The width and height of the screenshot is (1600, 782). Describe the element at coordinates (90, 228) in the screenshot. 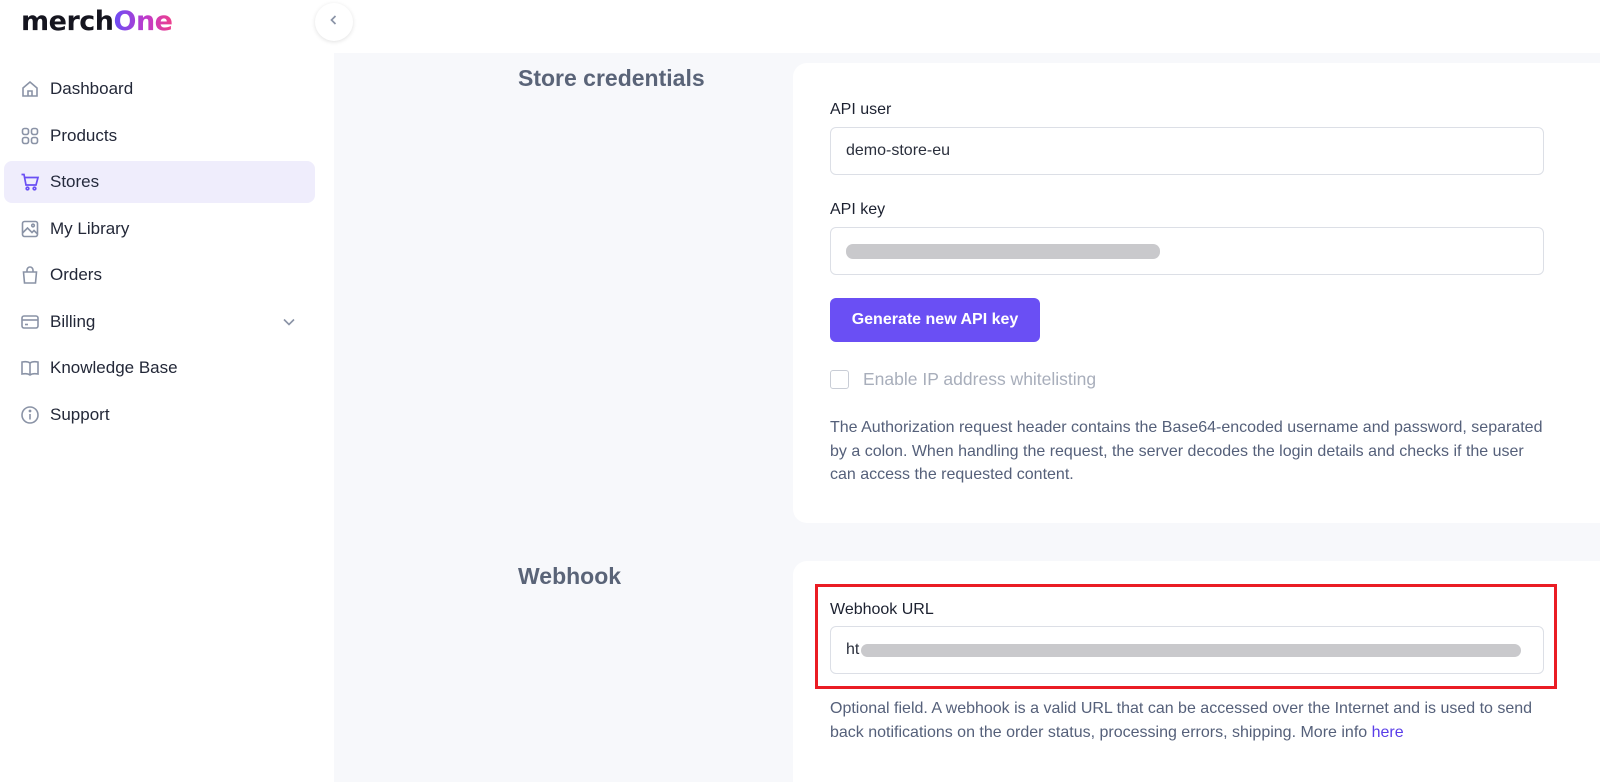

I see `sidebar-item-label: My Library` at that location.